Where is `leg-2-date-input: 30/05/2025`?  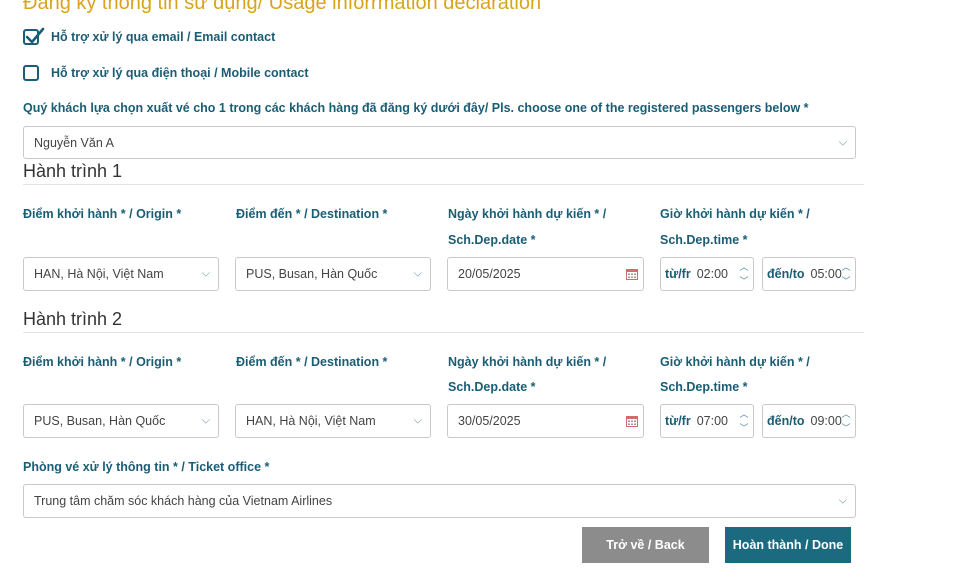
leg-2-date-input: 30/05/2025 is located at coordinates (545, 421).